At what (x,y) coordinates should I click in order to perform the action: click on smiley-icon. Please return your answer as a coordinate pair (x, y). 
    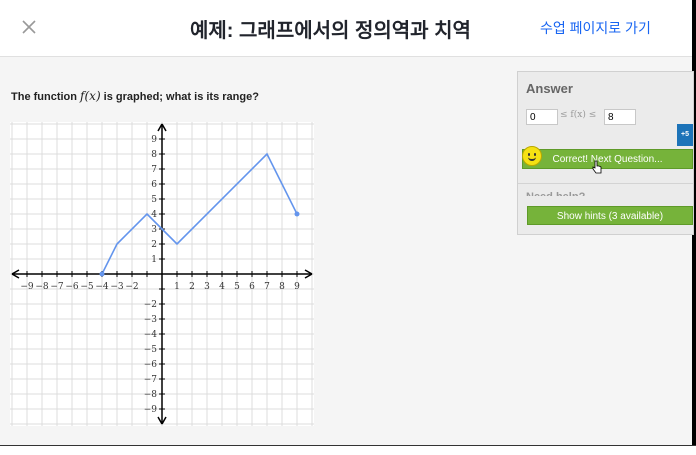
    Looking at the image, I should click on (532, 156).